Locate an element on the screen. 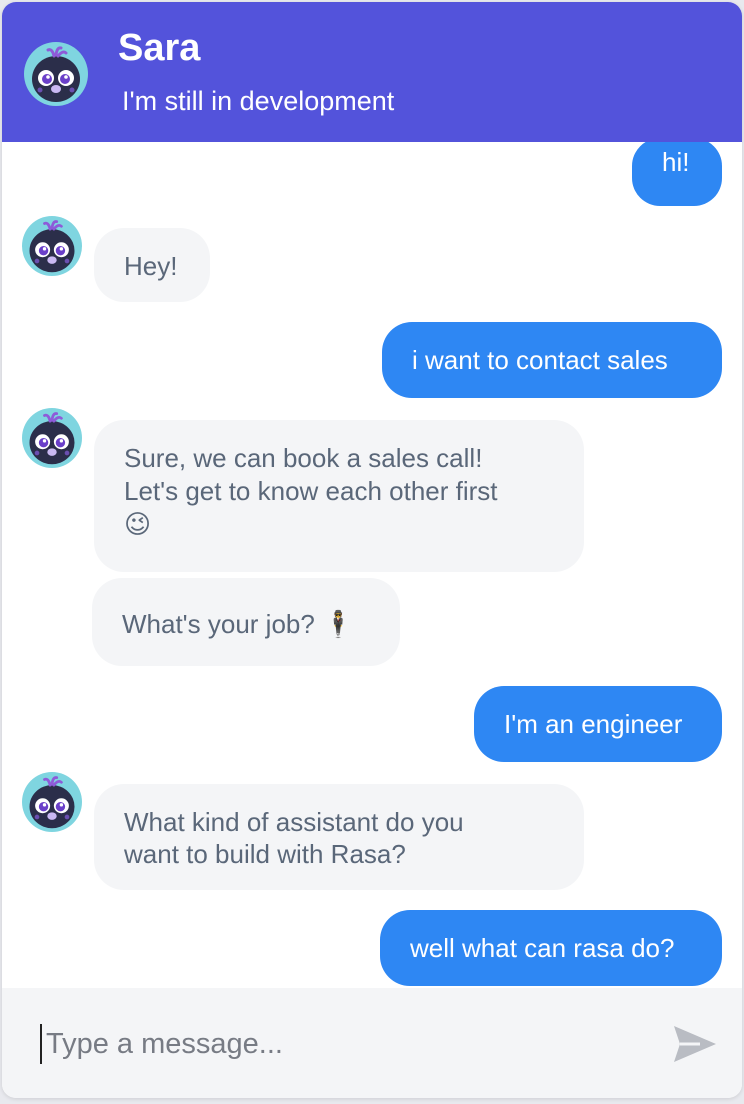 This screenshot has width=744, height=1104. bot-message: What's your job? 🕴 is located at coordinates (246, 622).